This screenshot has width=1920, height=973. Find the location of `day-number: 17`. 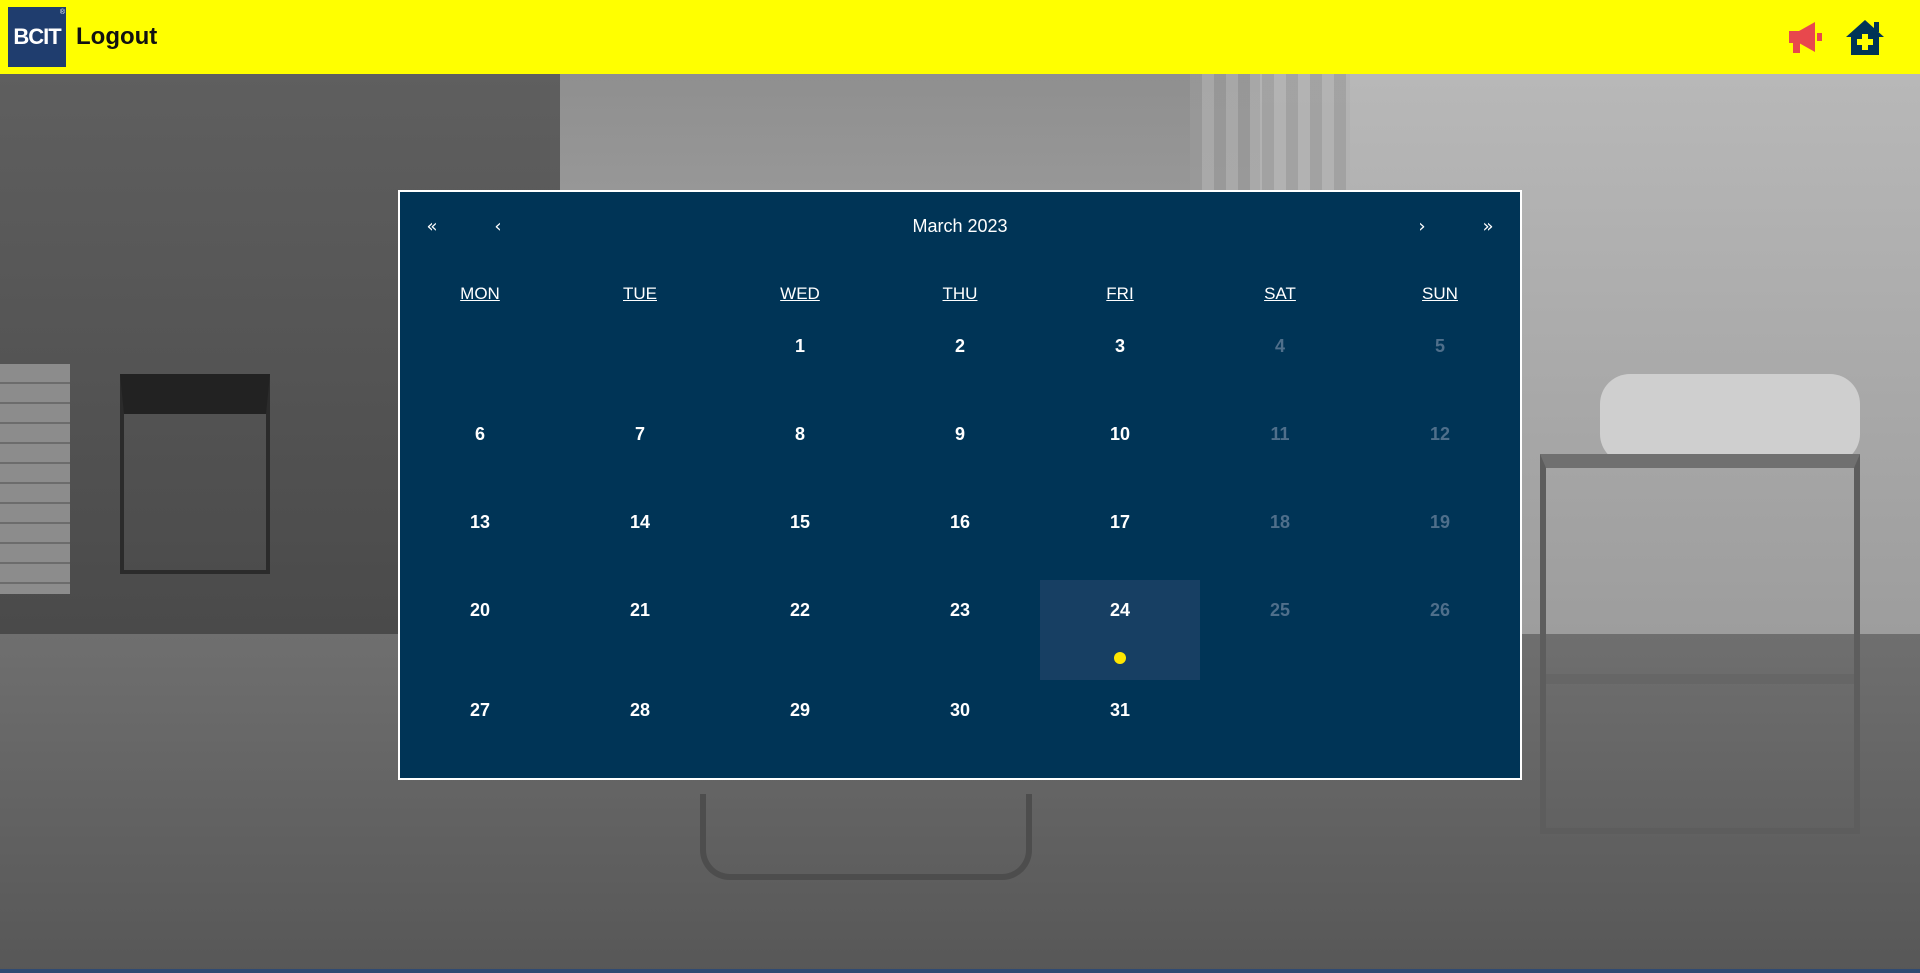

day-number: 17 is located at coordinates (1120, 522).